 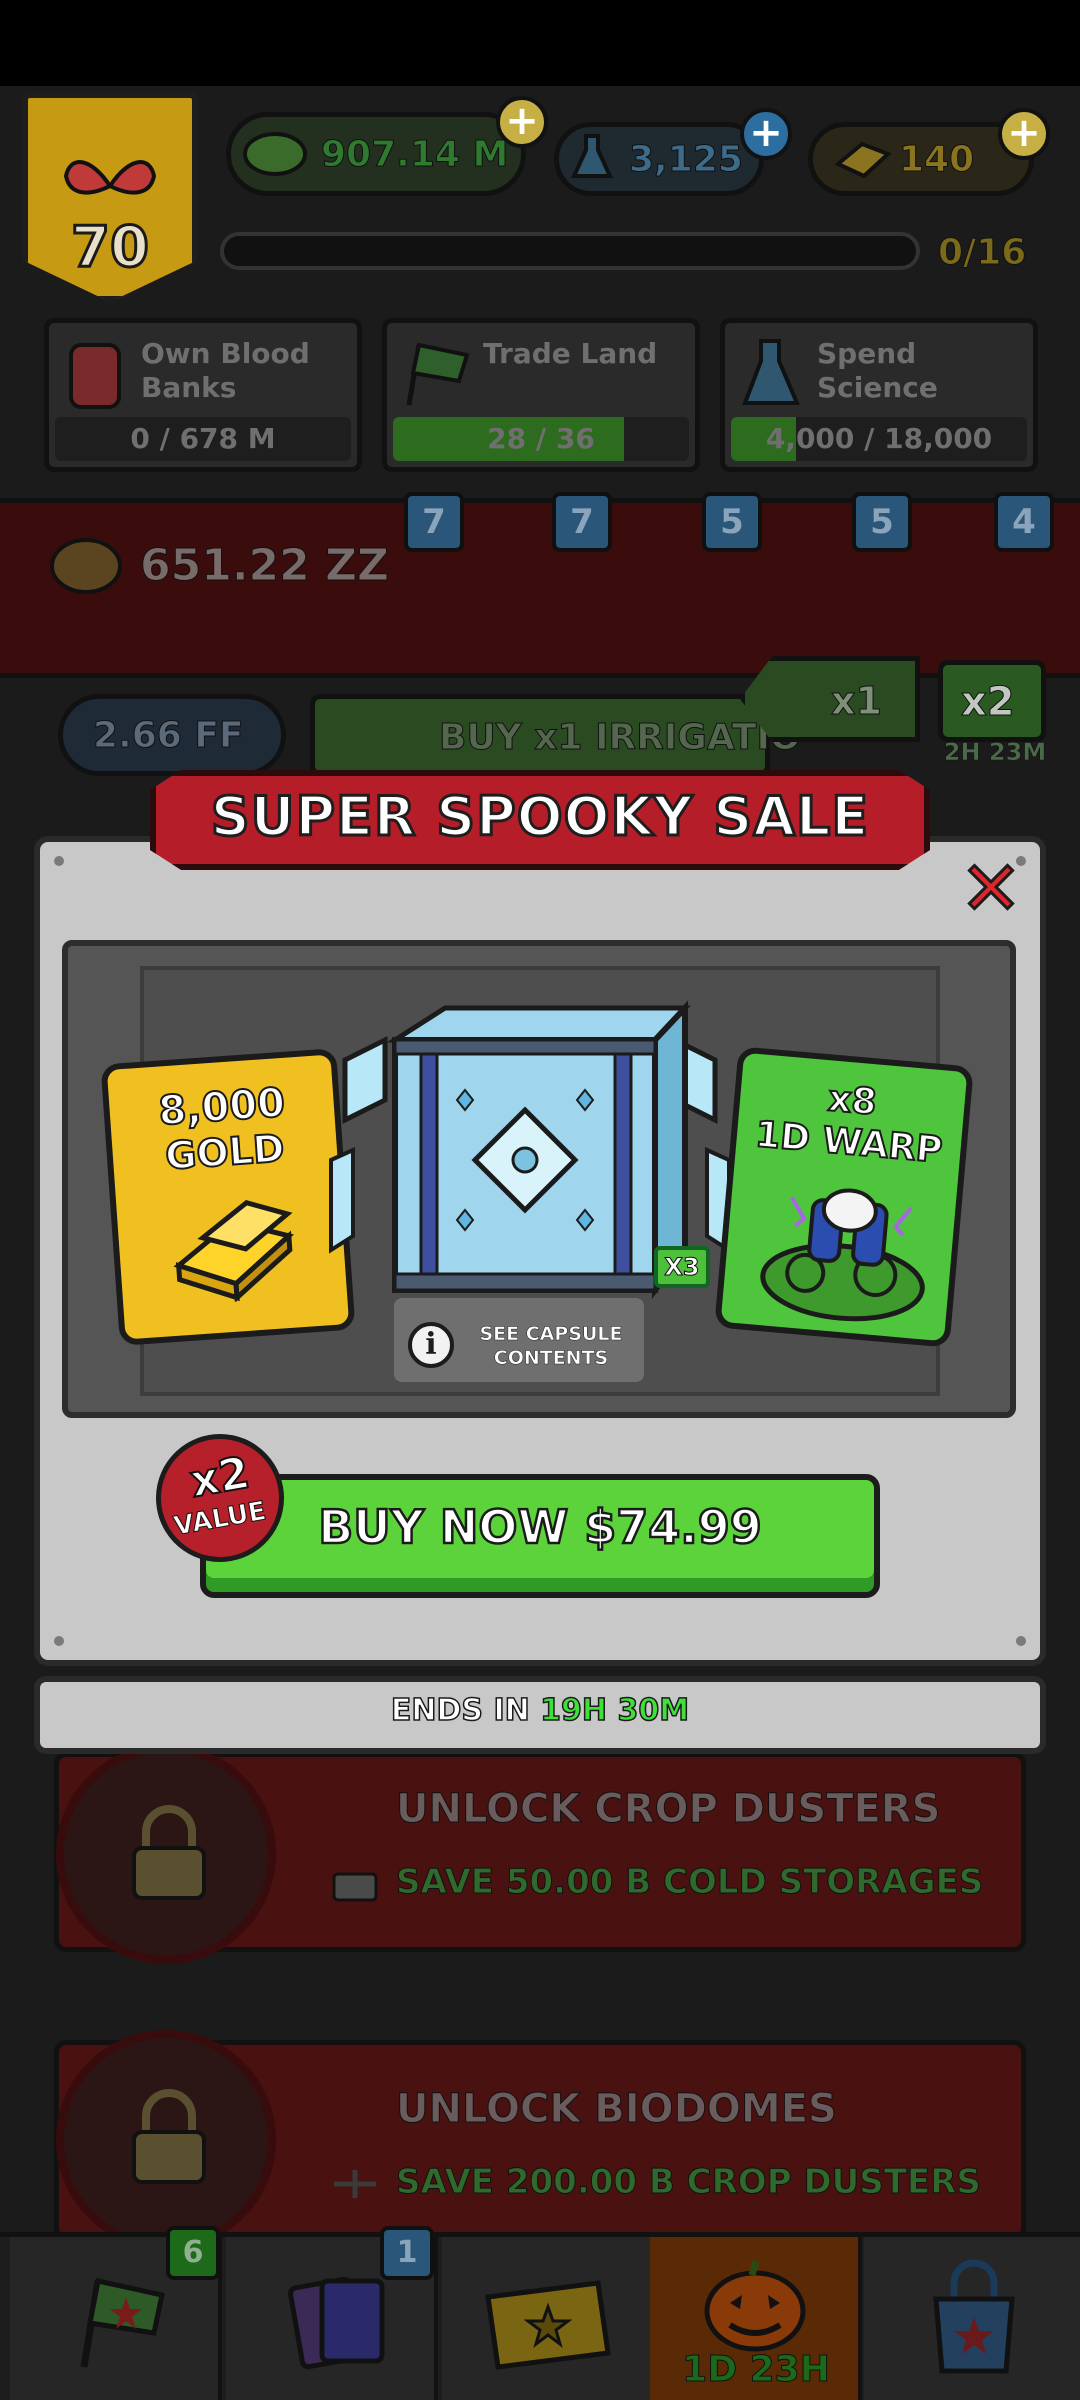 I want to click on gold-bar-icon, so click(x=863, y=160).